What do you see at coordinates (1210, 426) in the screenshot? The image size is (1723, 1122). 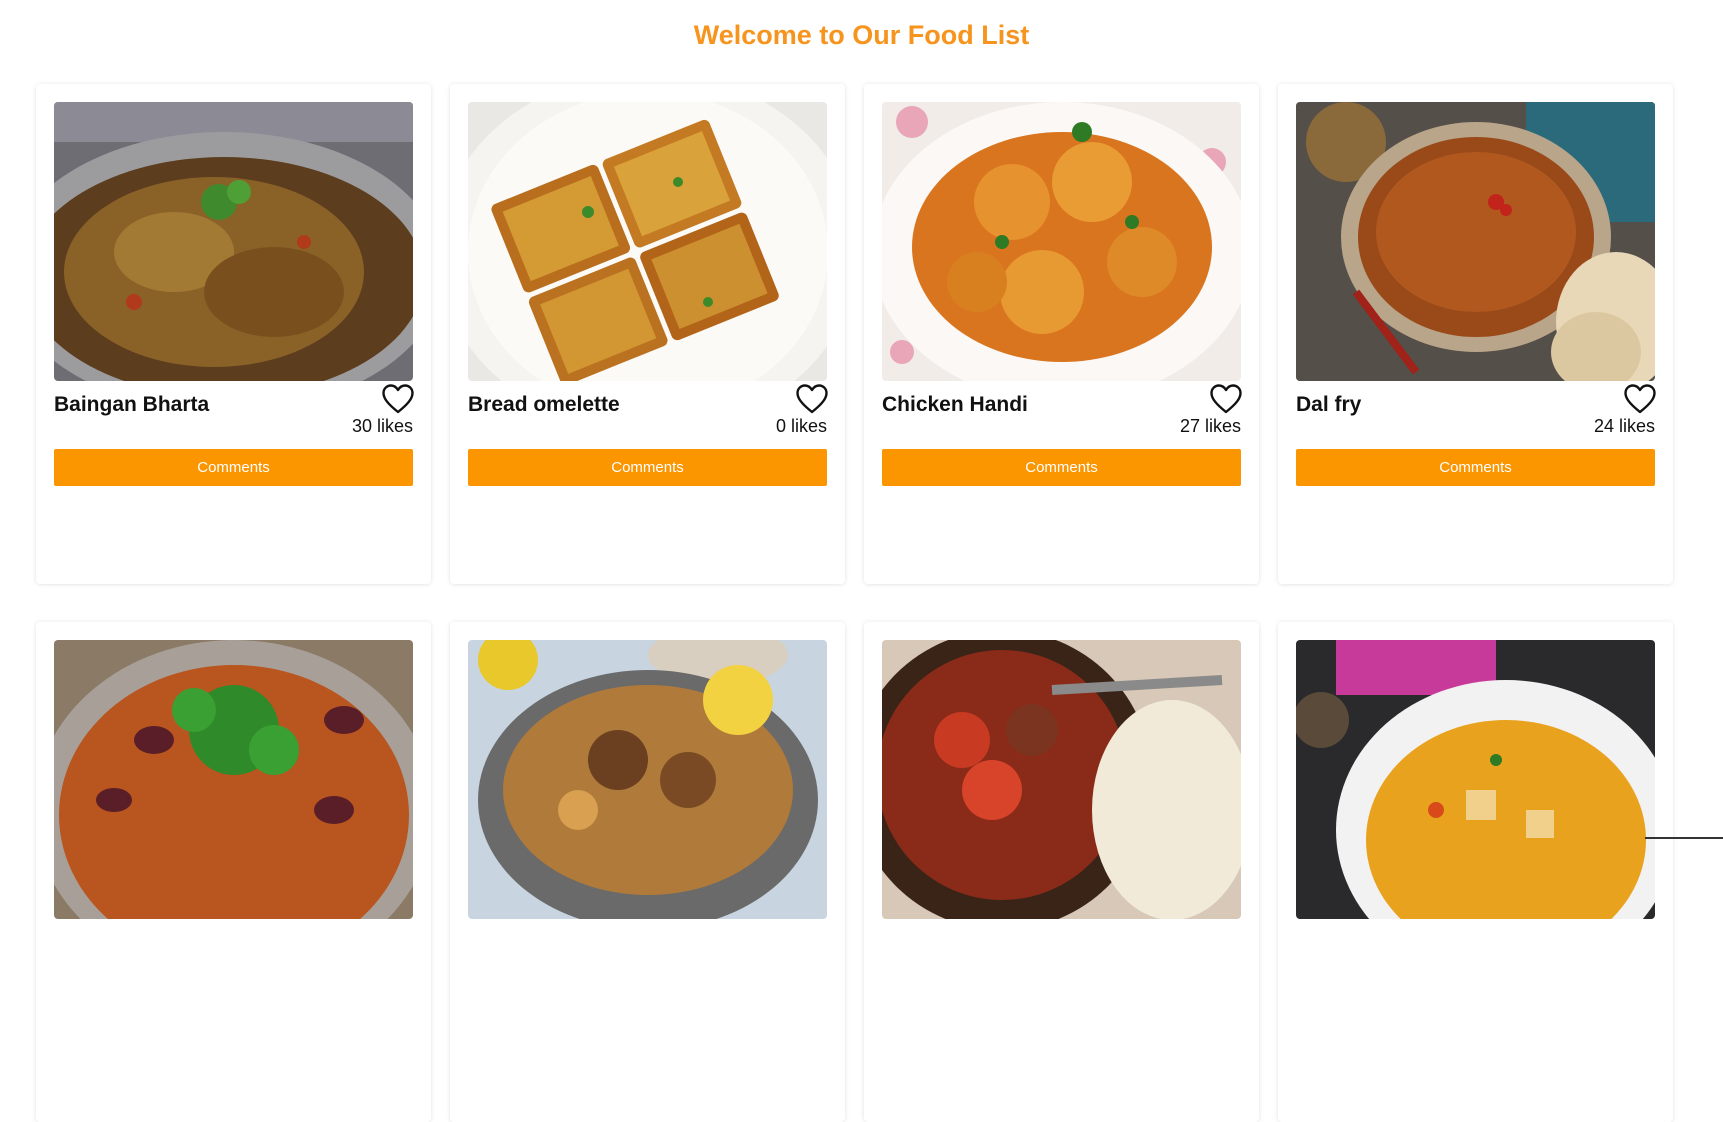 I see `likes-count: 27 likes` at bounding box center [1210, 426].